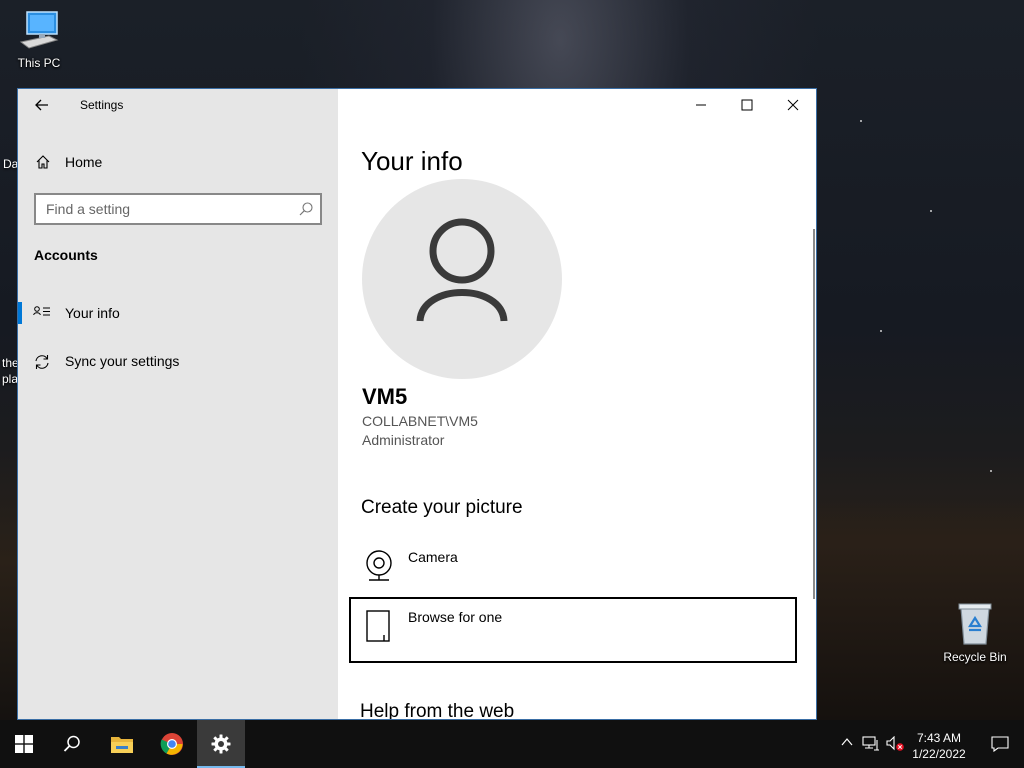 Image resolution: width=1024 pixels, height=768 pixels. I want to click on settings-taskbar-button, so click(221, 744).